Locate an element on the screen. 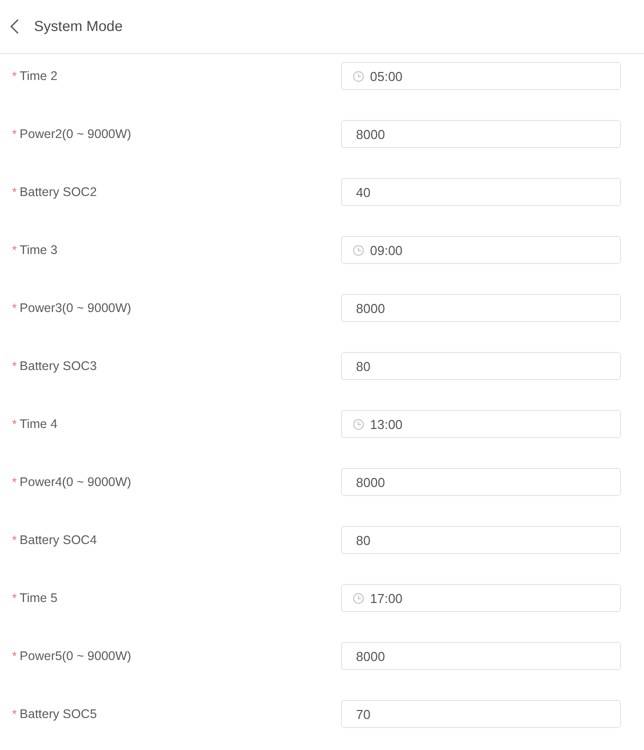  field-label: Power5(0 ~ 9000W) is located at coordinates (76, 656).